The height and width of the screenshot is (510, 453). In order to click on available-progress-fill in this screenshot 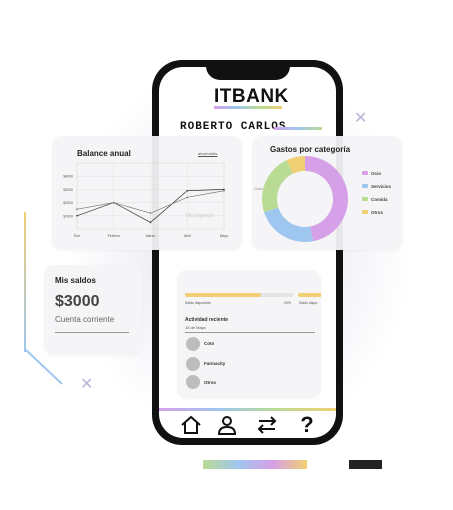, I will do `click(223, 295)`.